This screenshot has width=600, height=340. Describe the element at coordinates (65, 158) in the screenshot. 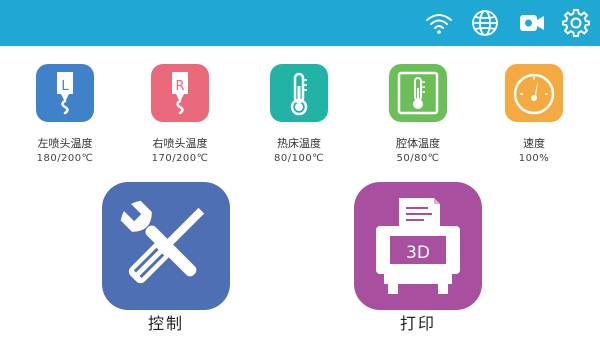

I see `left-nozzle-value: 180/200℃` at that location.